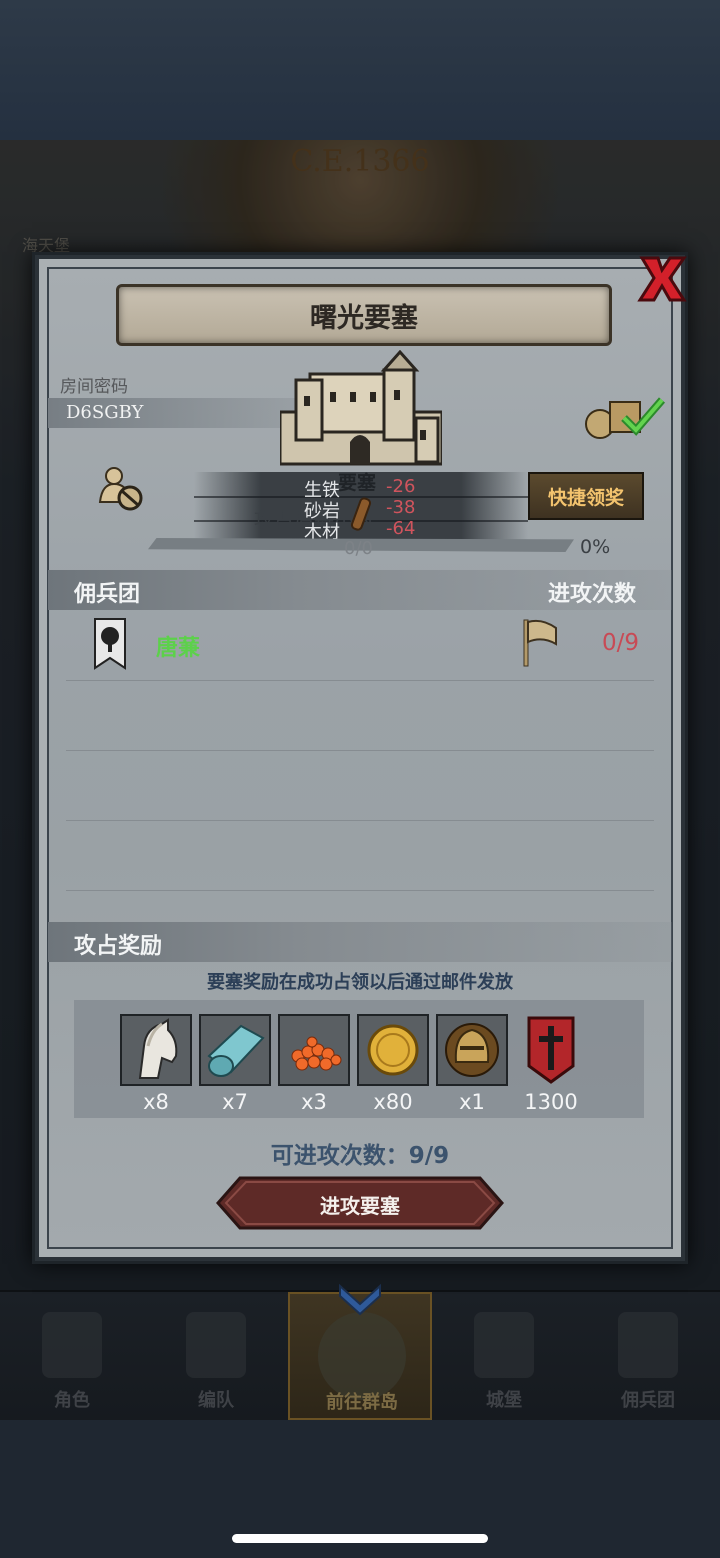  I want to click on fortress-icon, so click(361, 408).